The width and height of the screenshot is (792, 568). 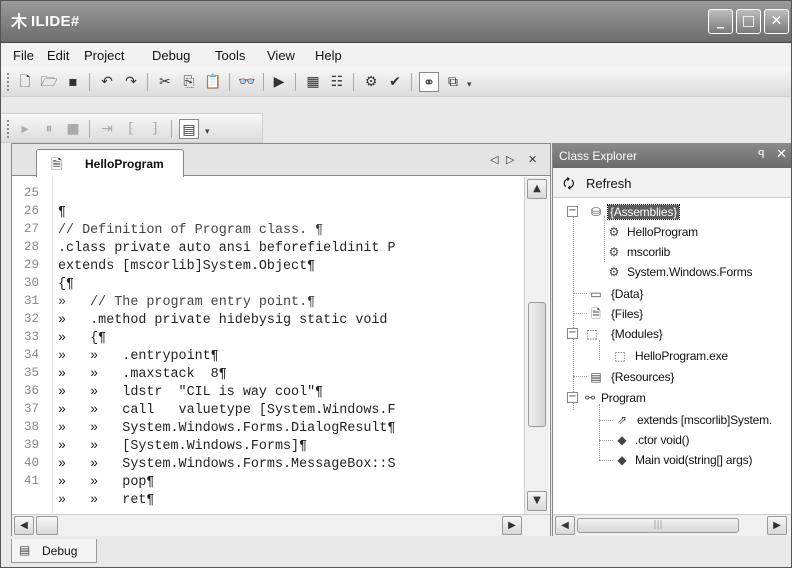 What do you see at coordinates (720, 21) in the screenshot?
I see `minimize-button: _` at bounding box center [720, 21].